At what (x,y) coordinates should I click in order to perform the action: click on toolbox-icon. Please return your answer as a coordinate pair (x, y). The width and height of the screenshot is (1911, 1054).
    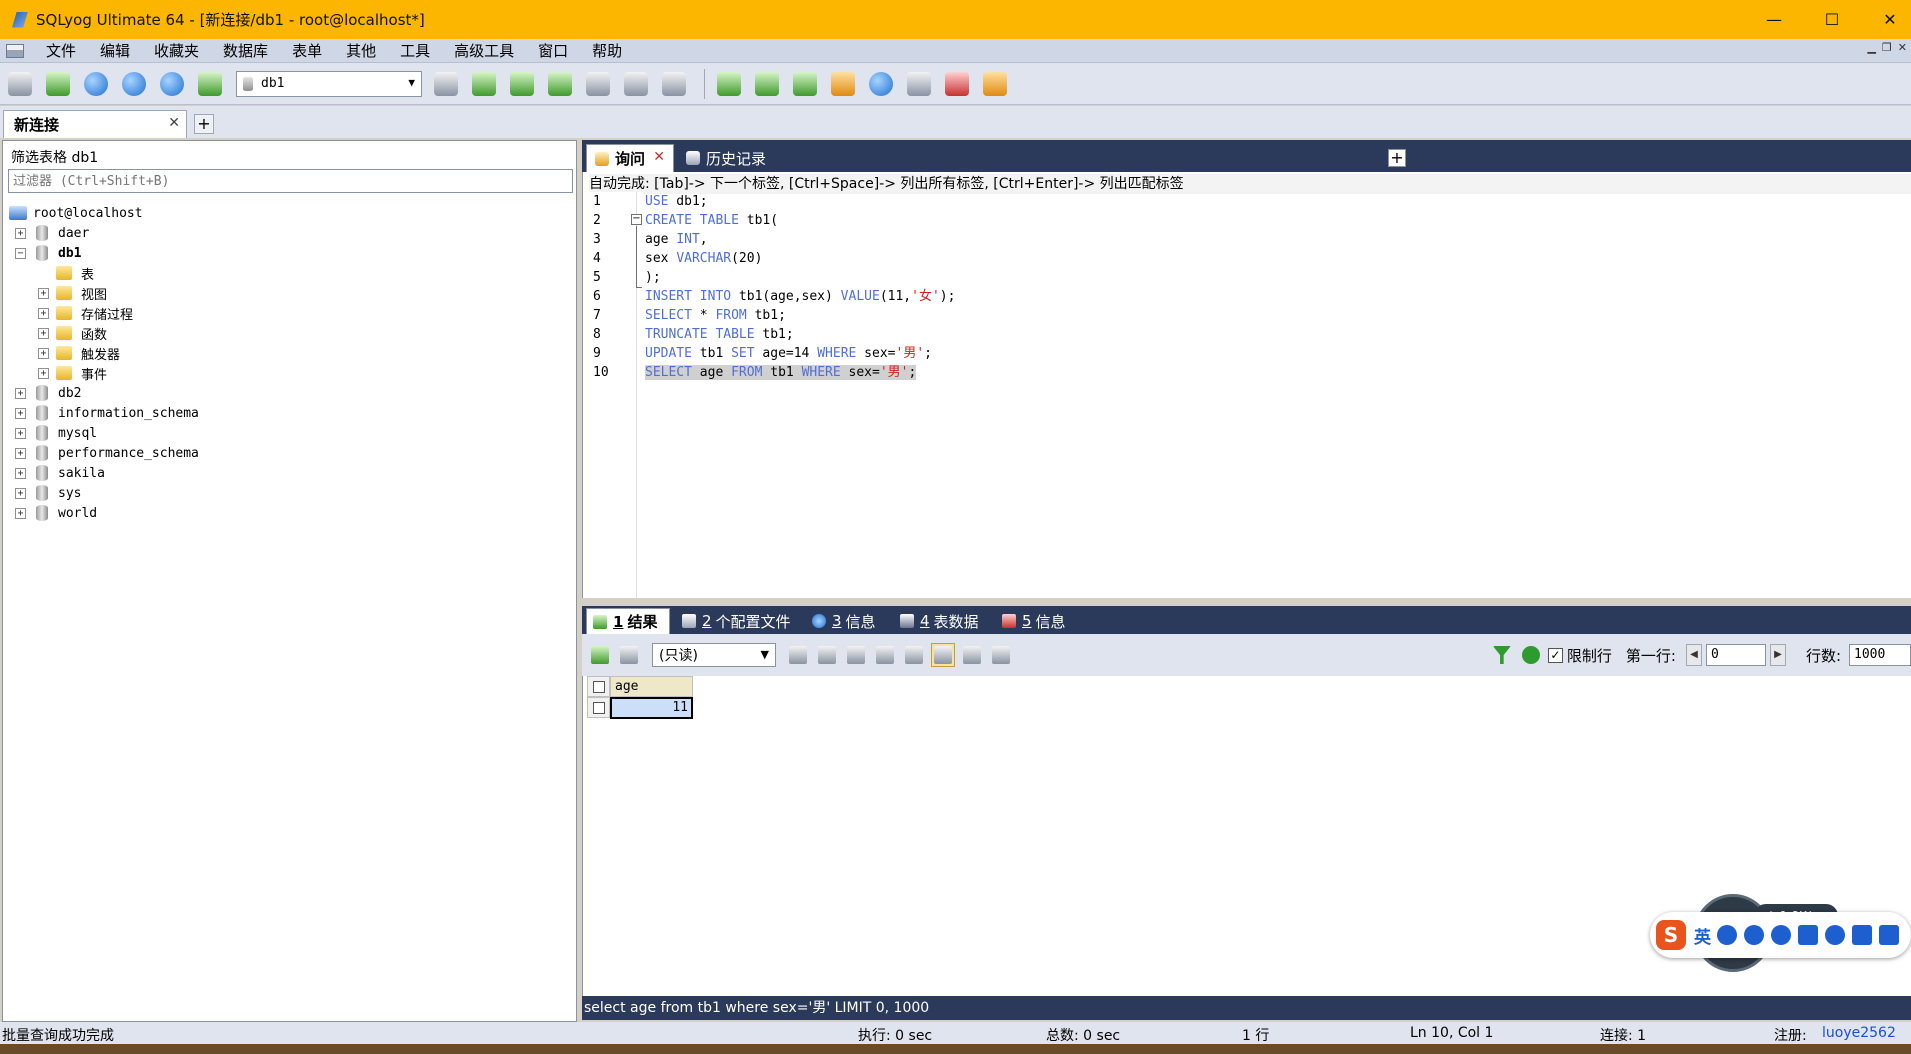
    Looking at the image, I should click on (1889, 935).